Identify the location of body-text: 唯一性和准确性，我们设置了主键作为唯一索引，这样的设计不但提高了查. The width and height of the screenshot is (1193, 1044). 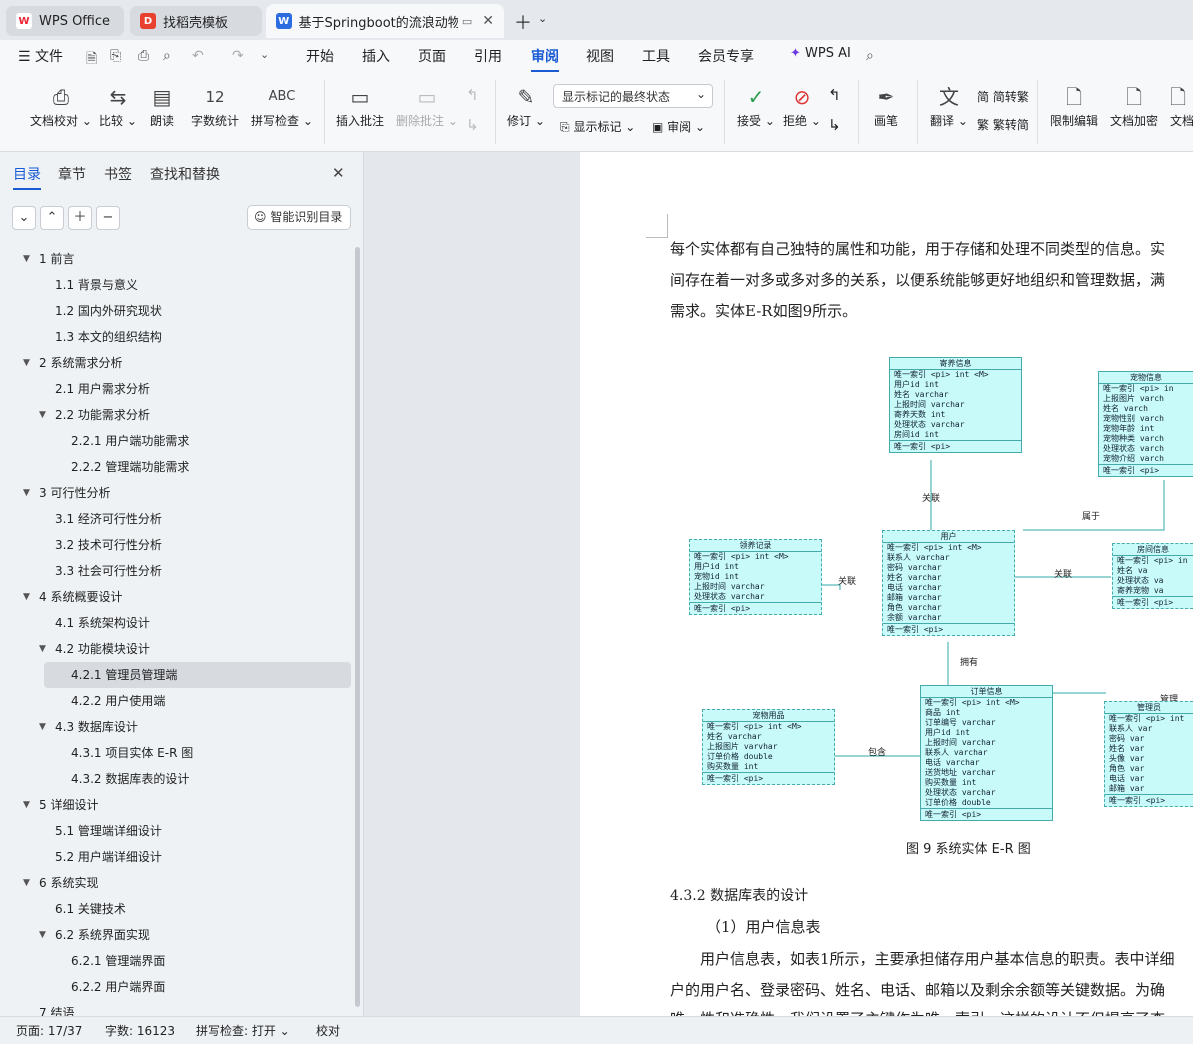
(917, 1012).